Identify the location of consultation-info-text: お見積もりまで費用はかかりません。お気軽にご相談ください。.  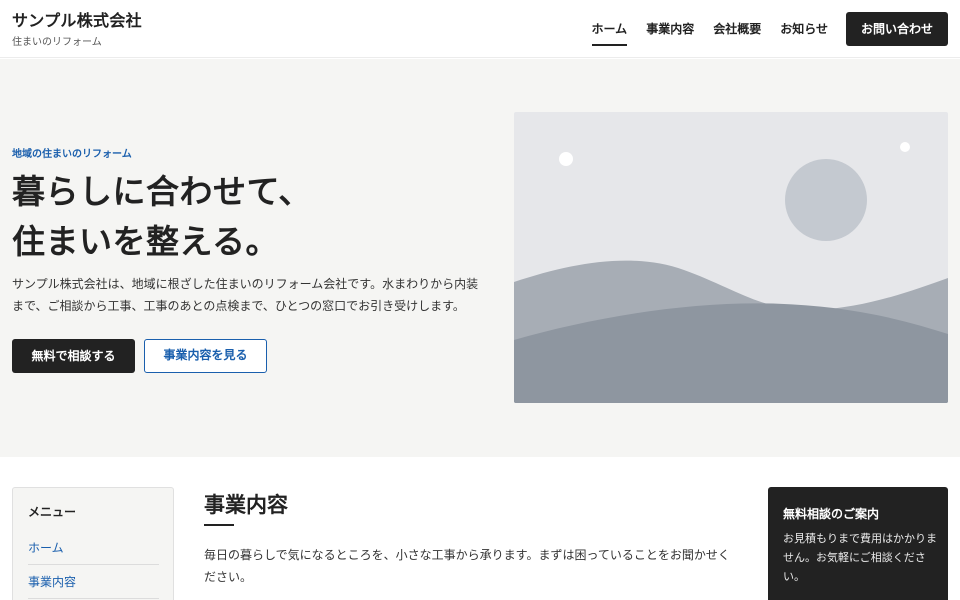
(860, 557).